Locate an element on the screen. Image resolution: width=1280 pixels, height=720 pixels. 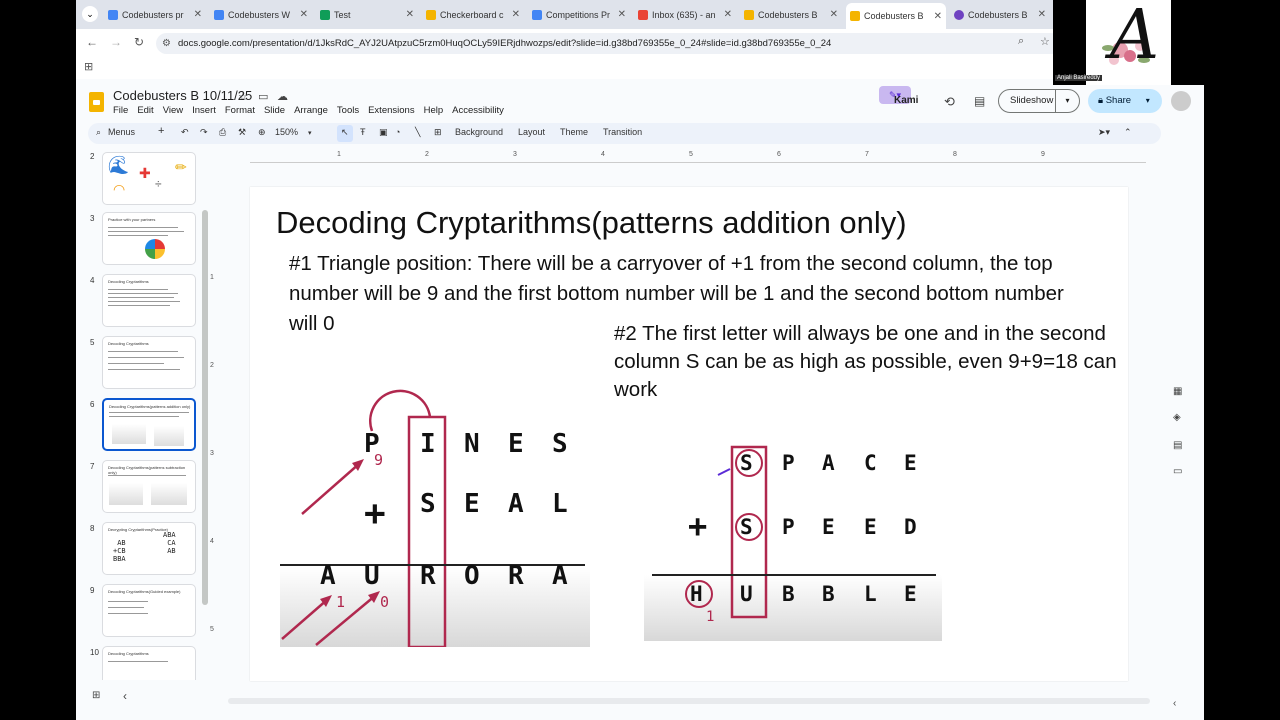
puzzle-image-space: S P A C E + S P E E D H U B B L E 1 is located at coordinates (793, 538).